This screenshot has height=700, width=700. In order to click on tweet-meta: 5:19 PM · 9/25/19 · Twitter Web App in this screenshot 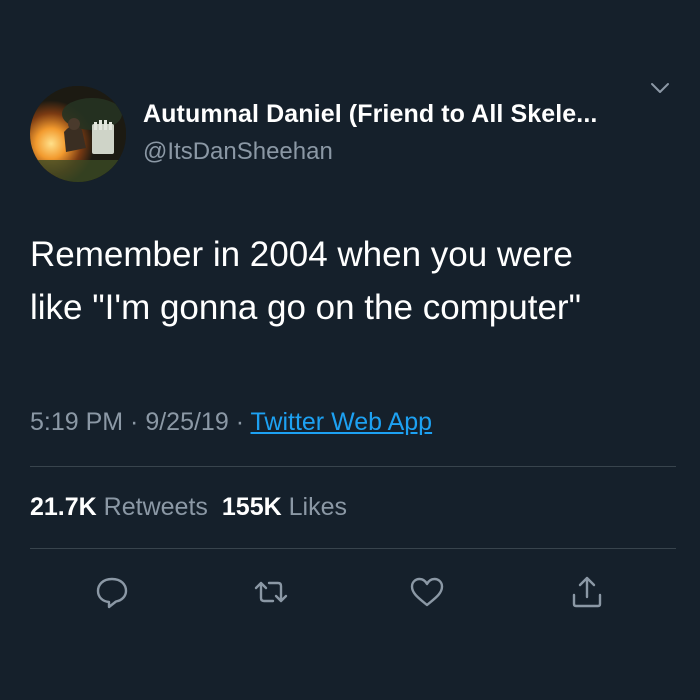, I will do `click(231, 422)`.